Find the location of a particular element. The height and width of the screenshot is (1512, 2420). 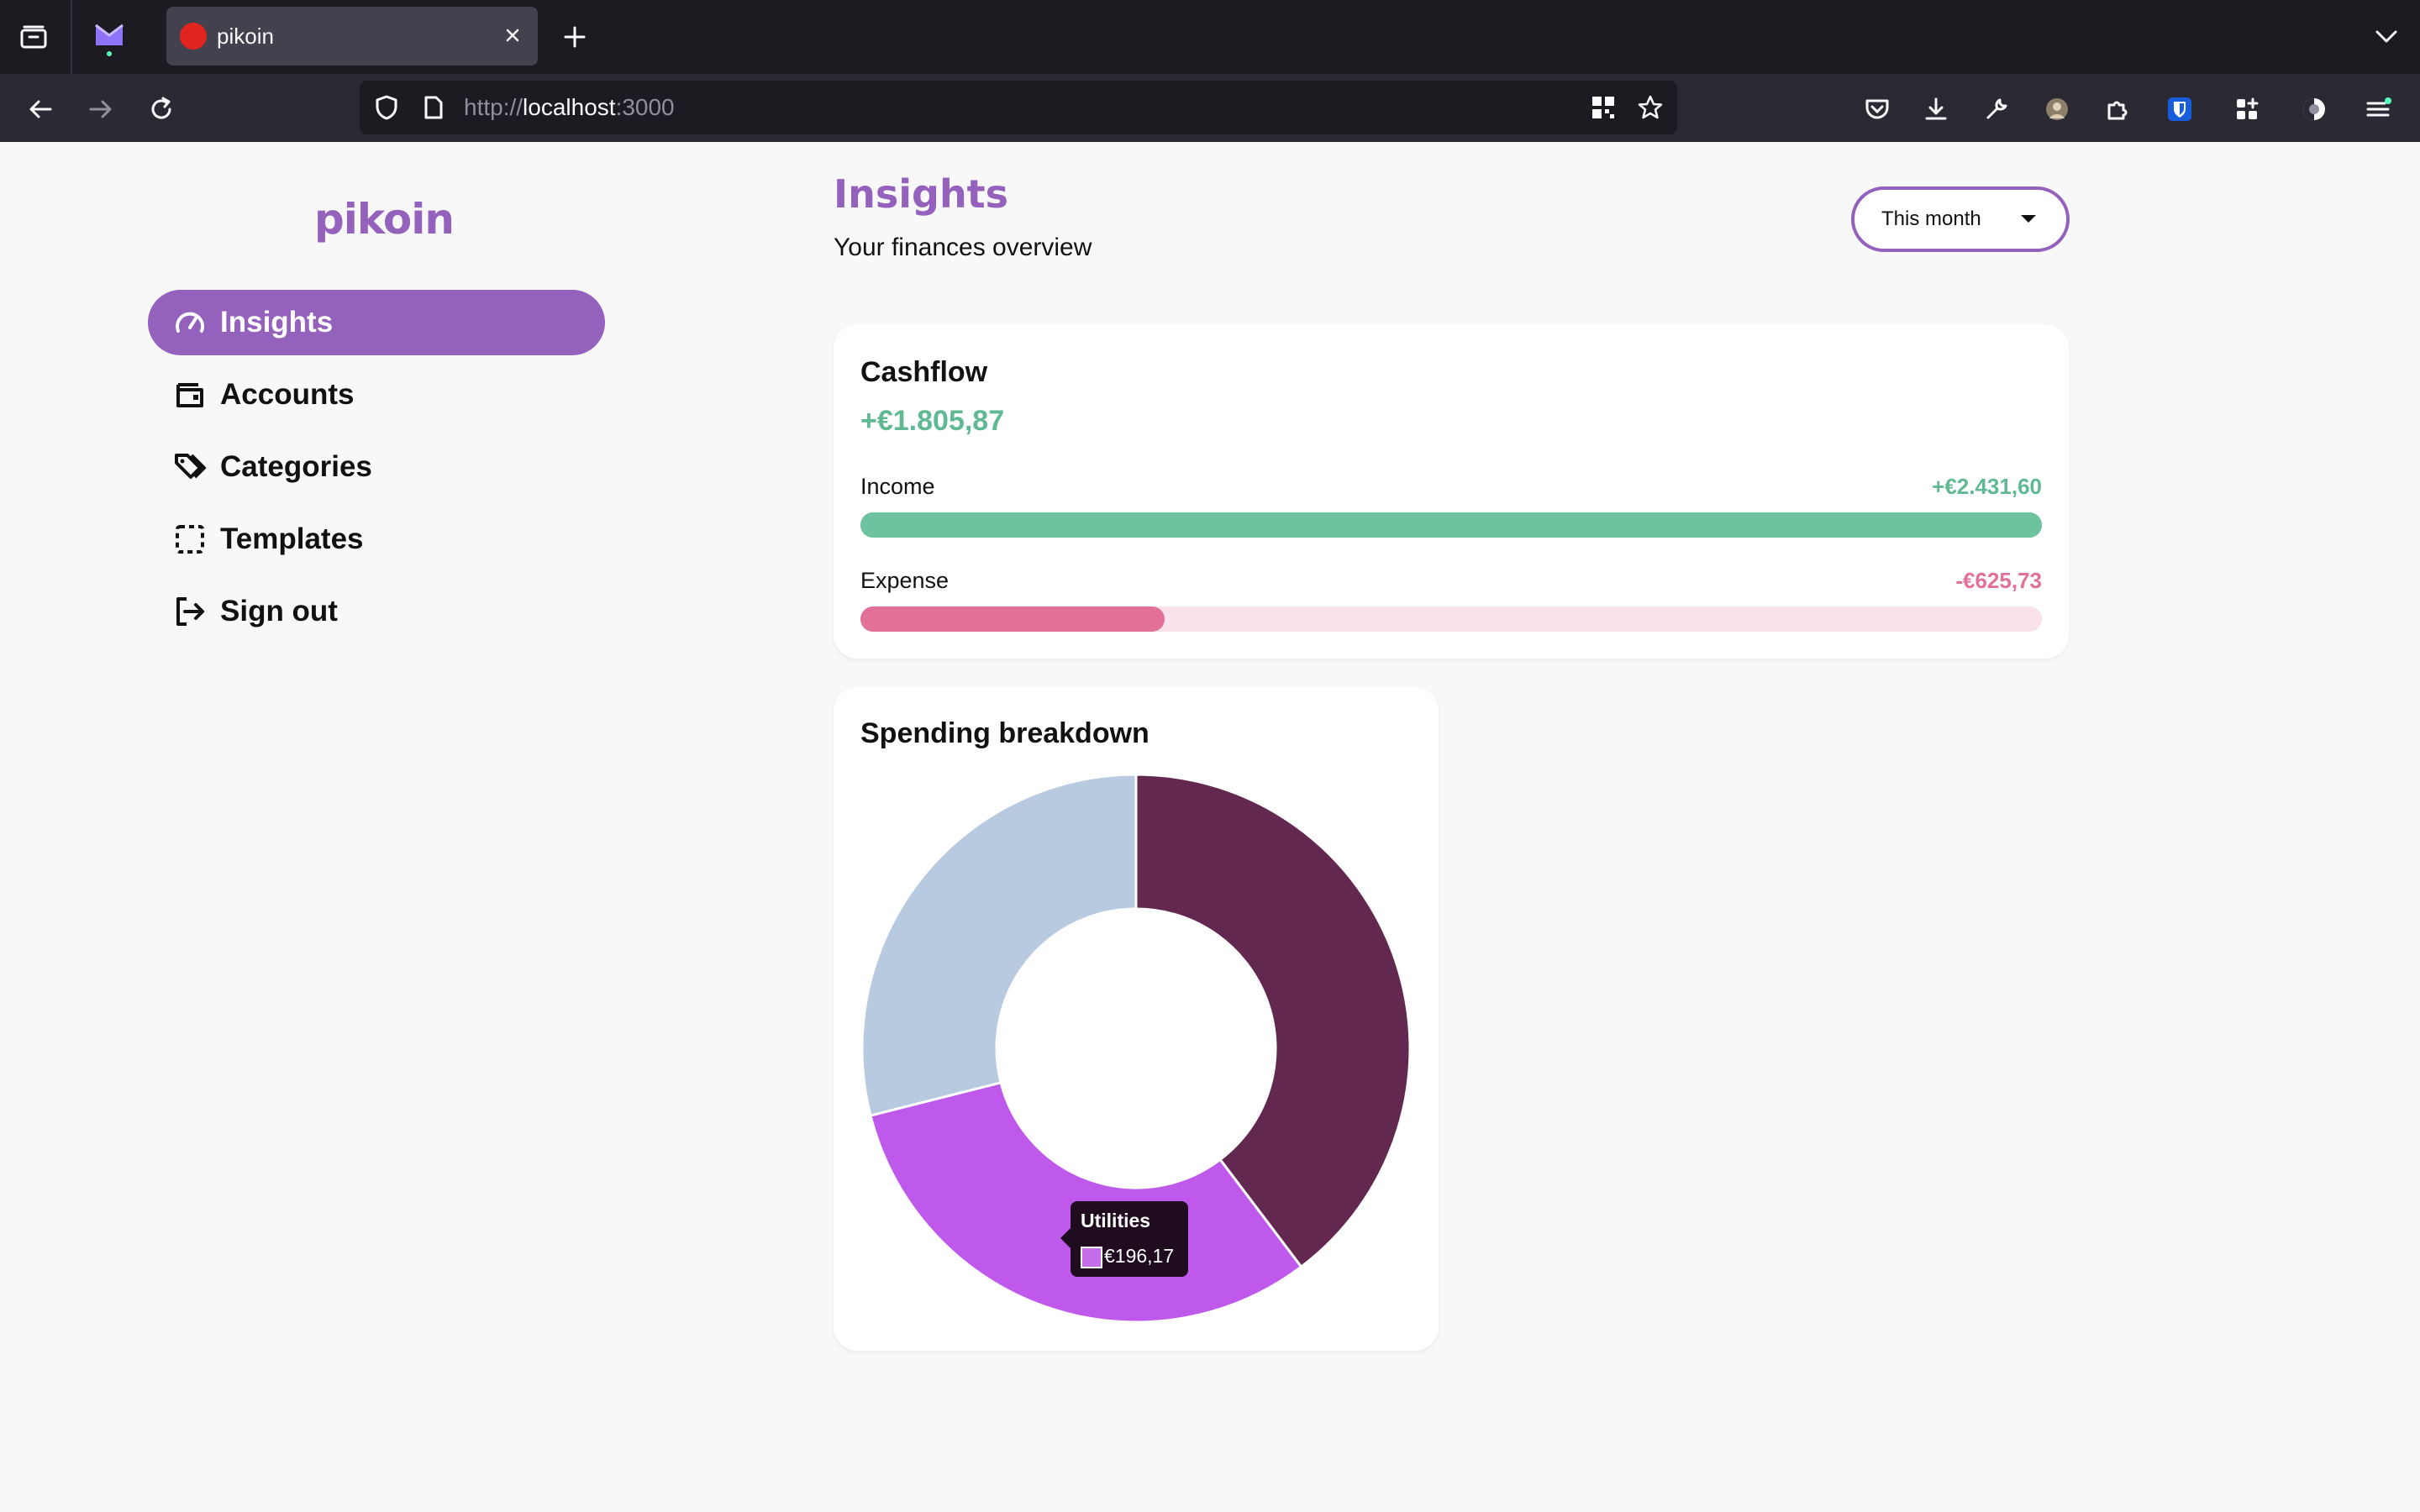

tags-icon is located at coordinates (190, 467).